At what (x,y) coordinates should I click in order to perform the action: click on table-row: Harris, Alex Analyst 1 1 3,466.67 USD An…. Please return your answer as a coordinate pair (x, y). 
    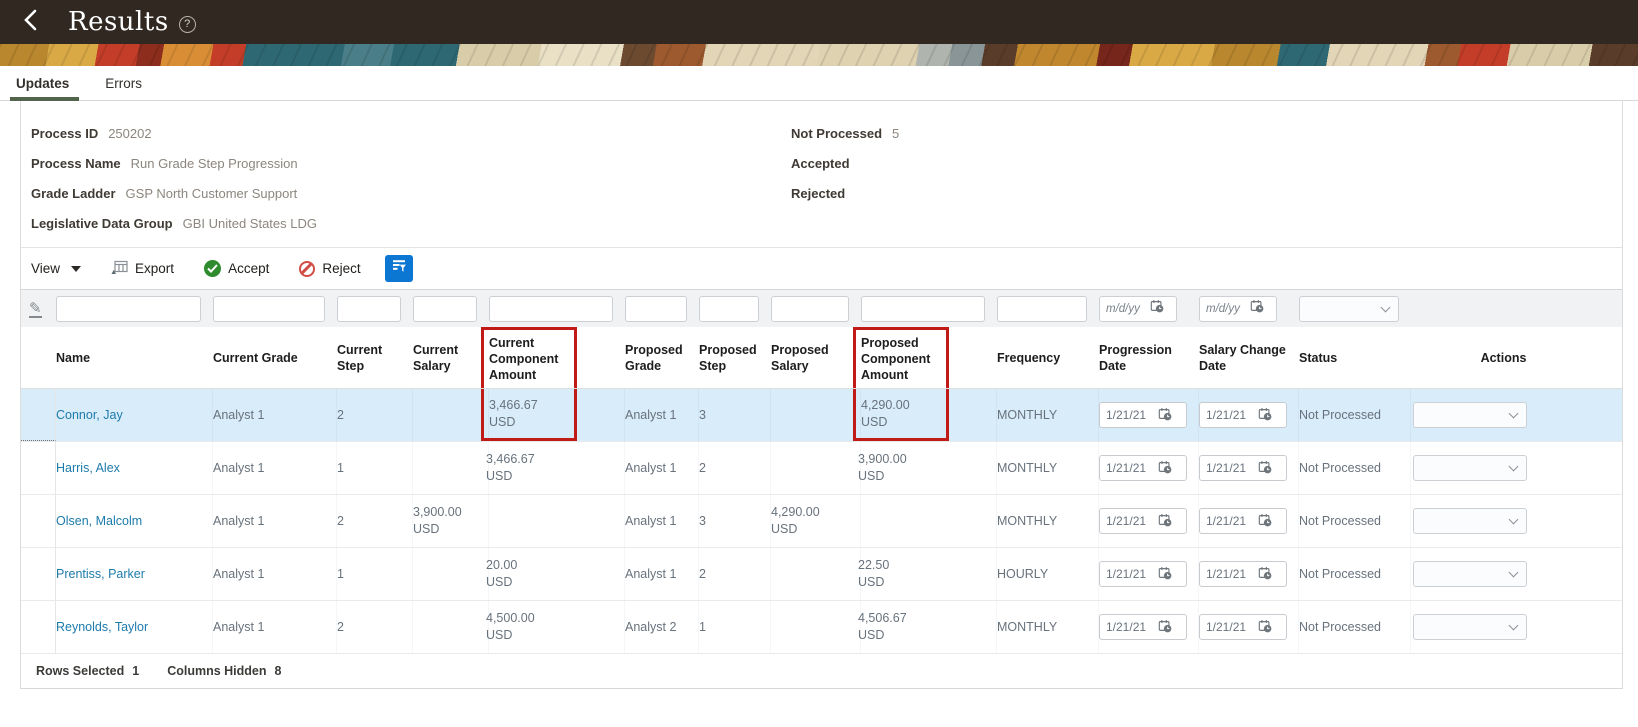
    Looking at the image, I should click on (821, 468).